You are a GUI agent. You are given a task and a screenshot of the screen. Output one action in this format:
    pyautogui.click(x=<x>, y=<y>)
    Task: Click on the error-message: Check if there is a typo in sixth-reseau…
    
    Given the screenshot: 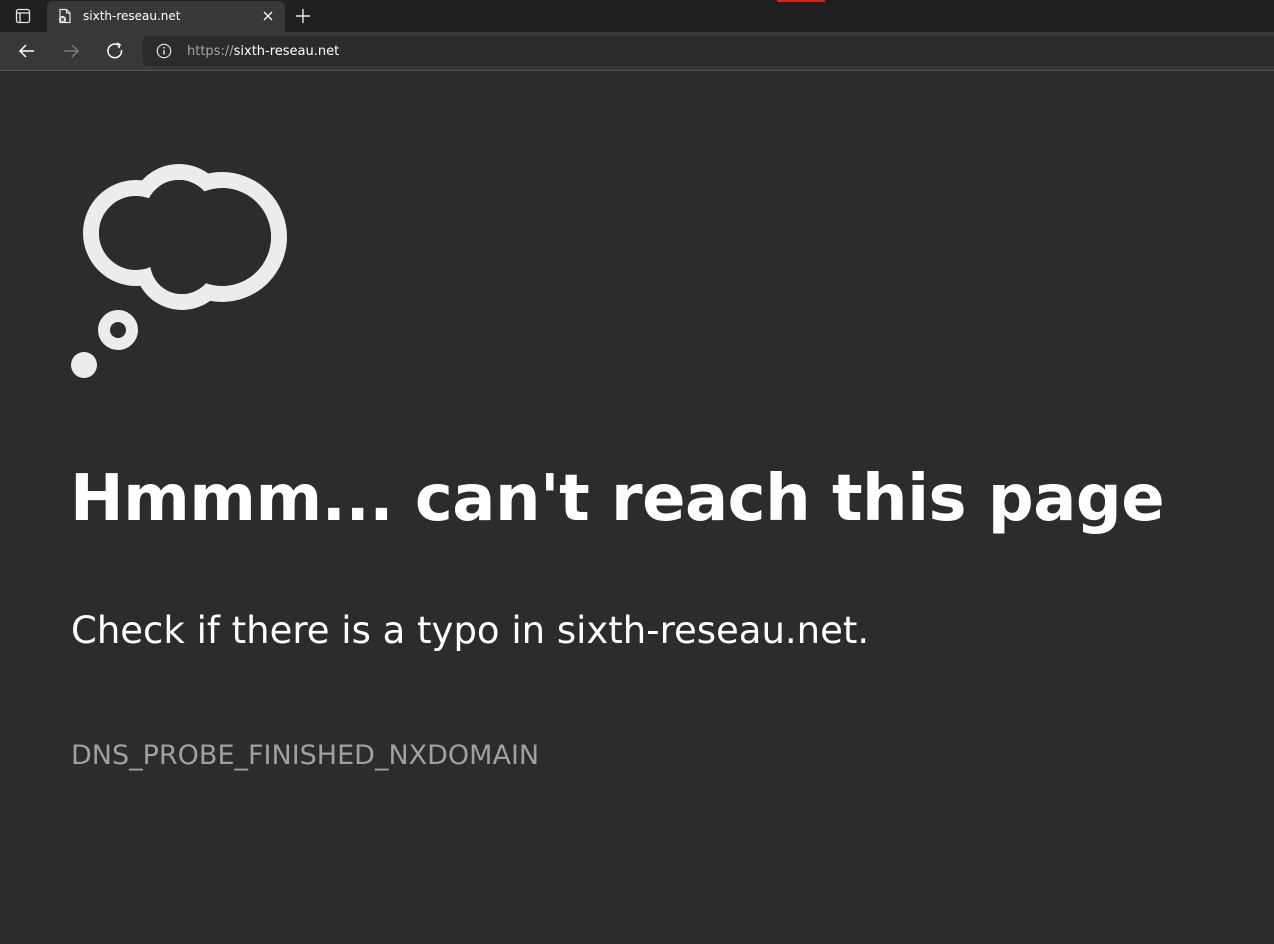 What is the action you would take?
    pyautogui.click(x=470, y=630)
    